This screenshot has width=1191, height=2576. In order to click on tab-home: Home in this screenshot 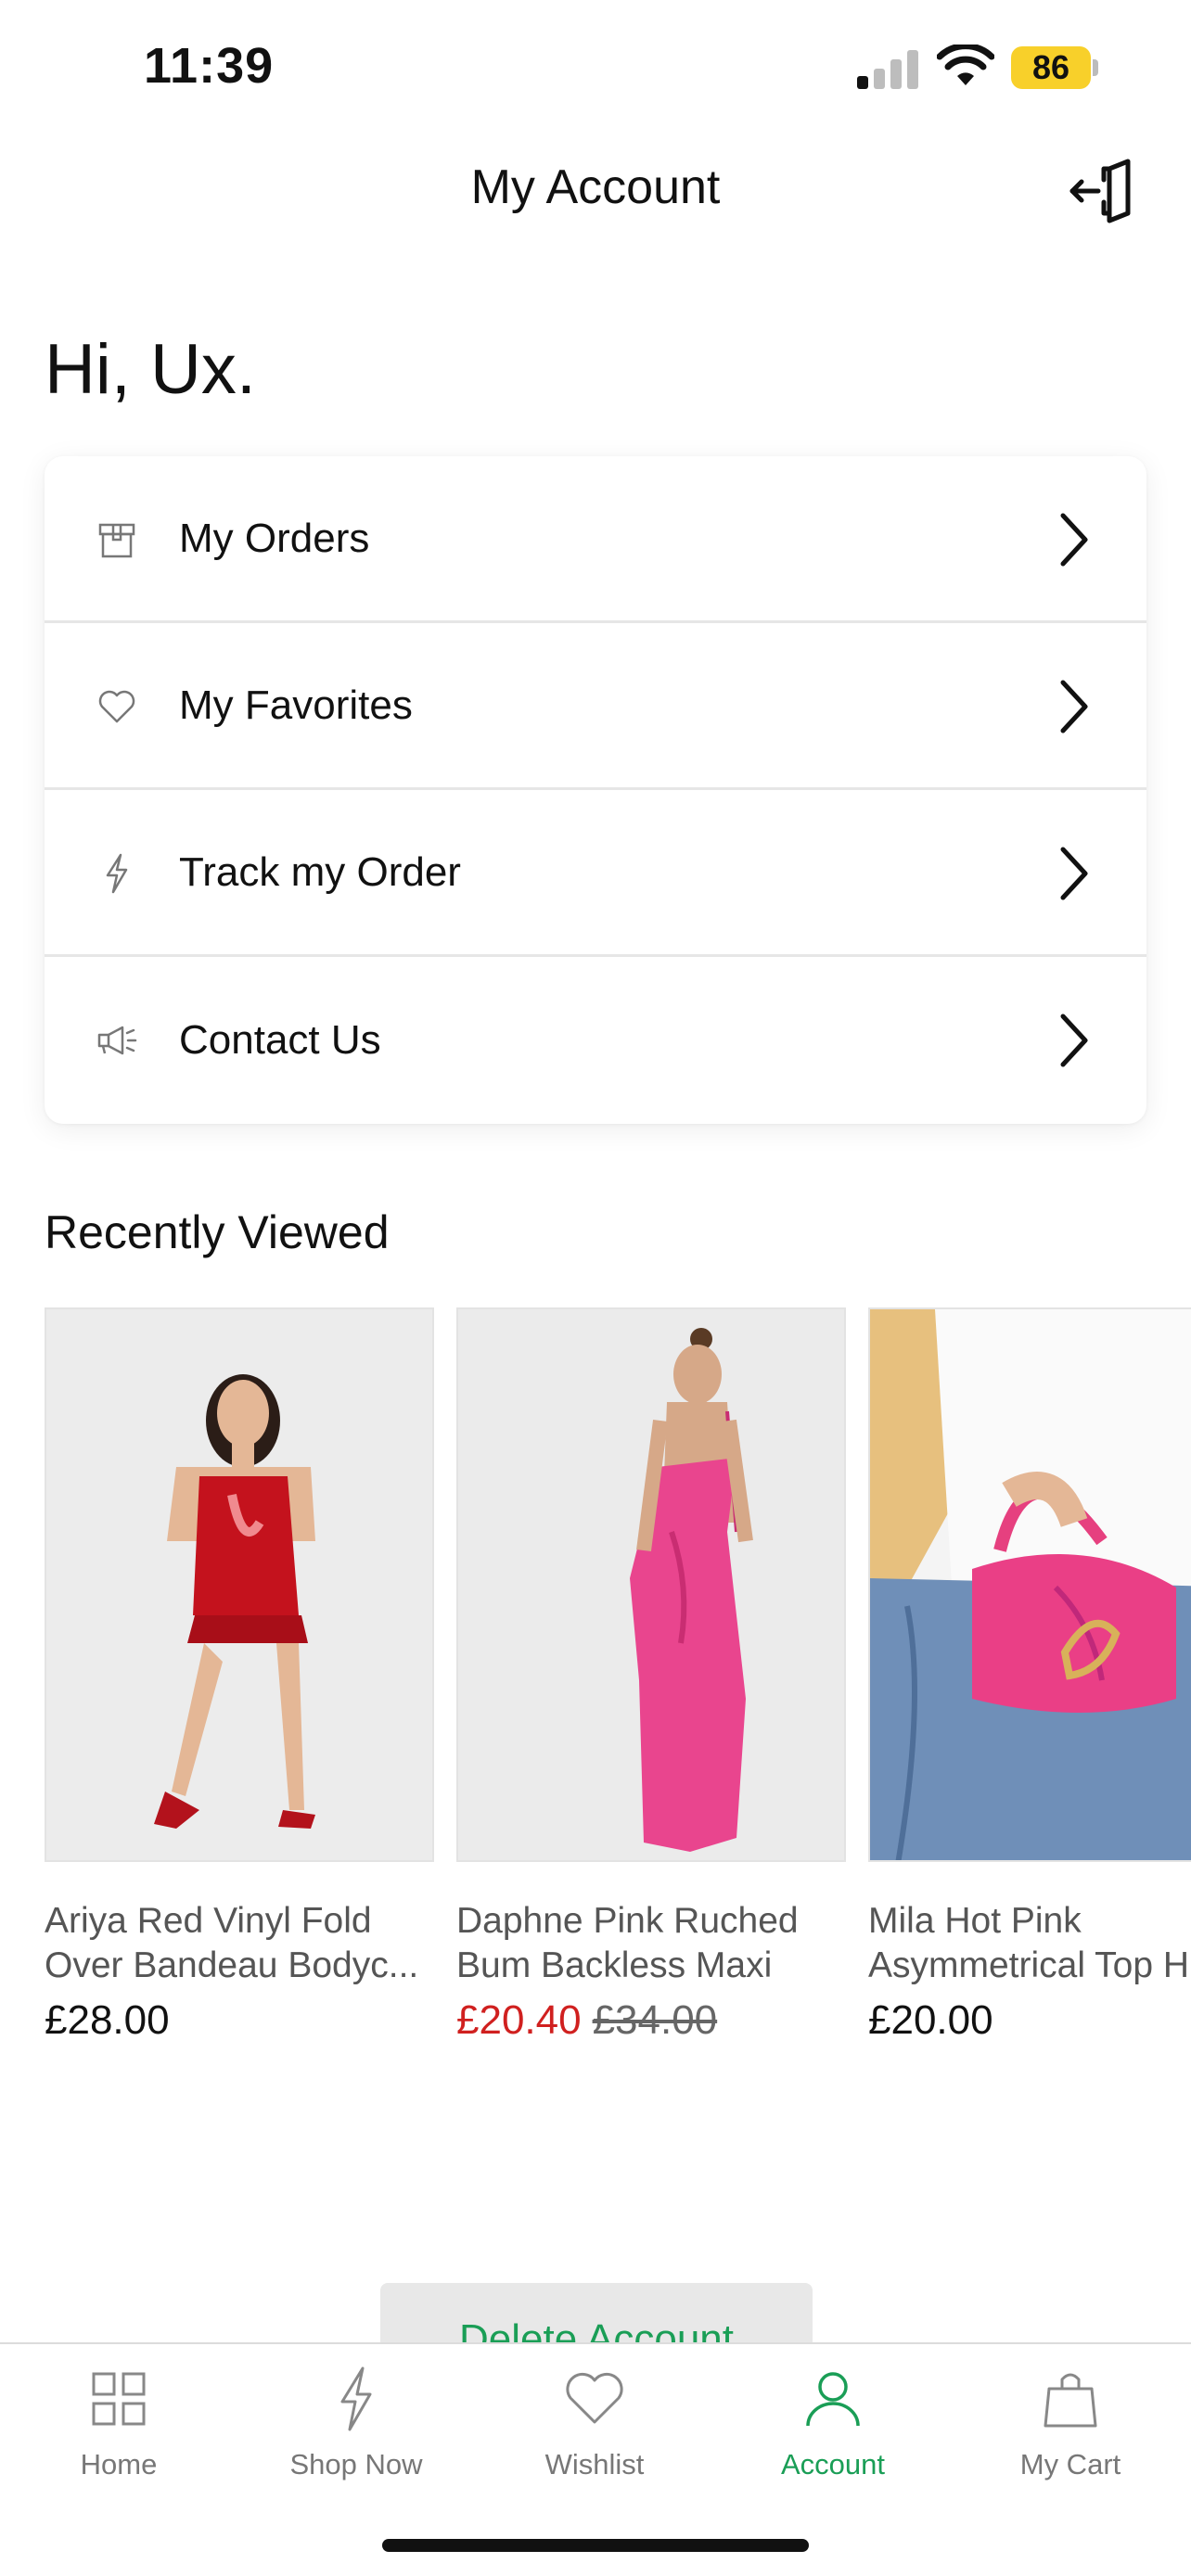, I will do `click(118, 2431)`.